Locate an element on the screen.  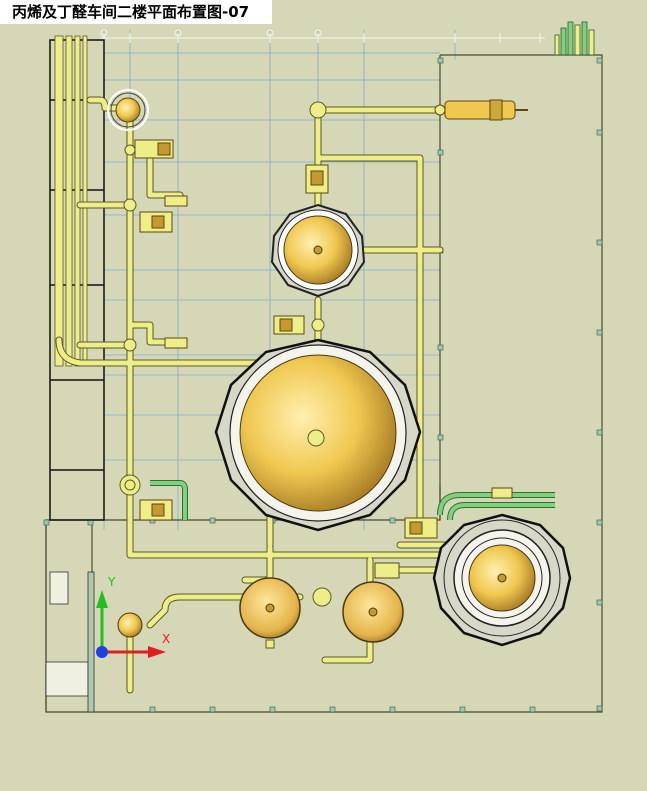
reactor-medium is located at coordinates (318, 250).